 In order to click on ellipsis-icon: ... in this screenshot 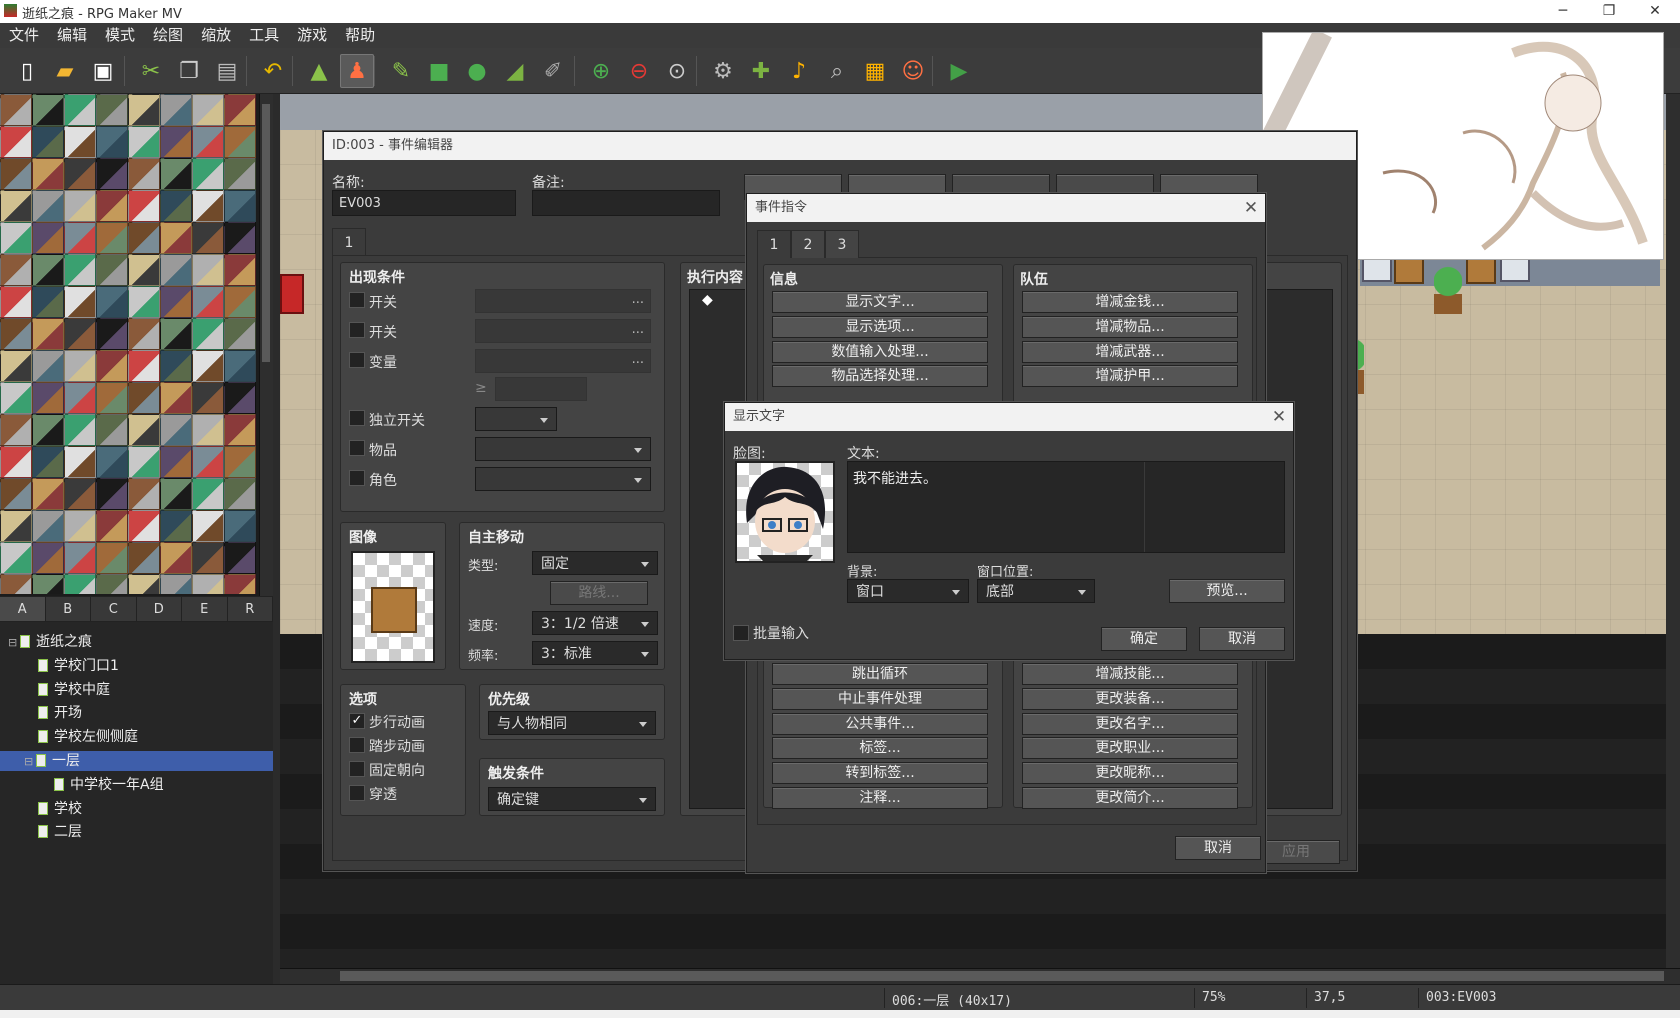, I will do `click(638, 331)`.